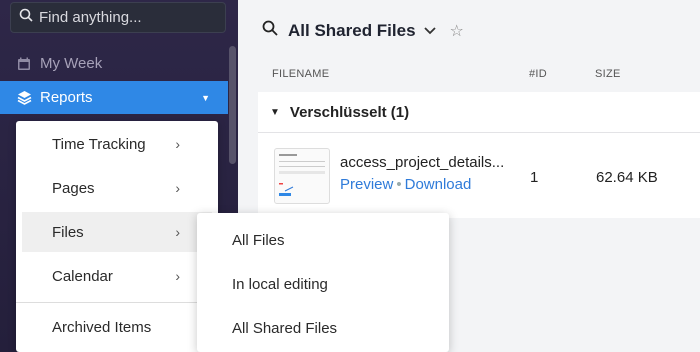  I want to click on submenu-item-all-shared-files: All Shared Files, so click(323, 328).